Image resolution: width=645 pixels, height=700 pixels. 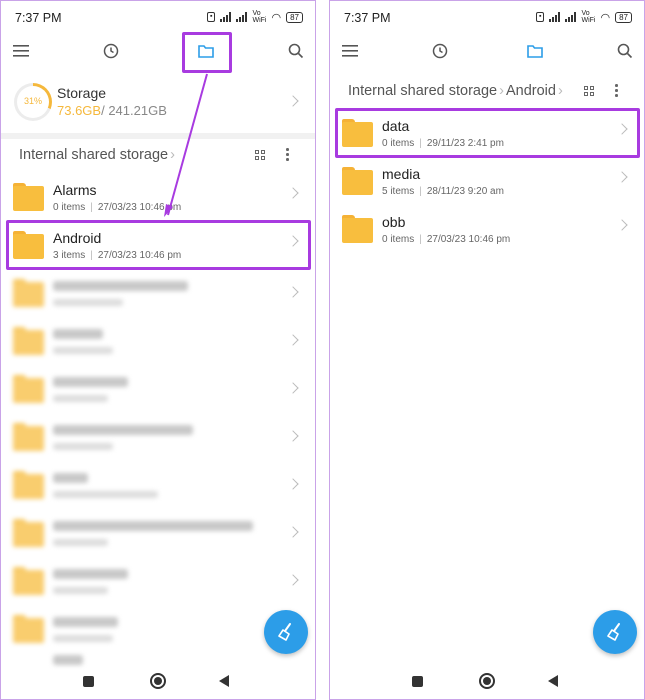 I want to click on breadcrumb: Internal shared storage › Android ›, so click(x=456, y=91).